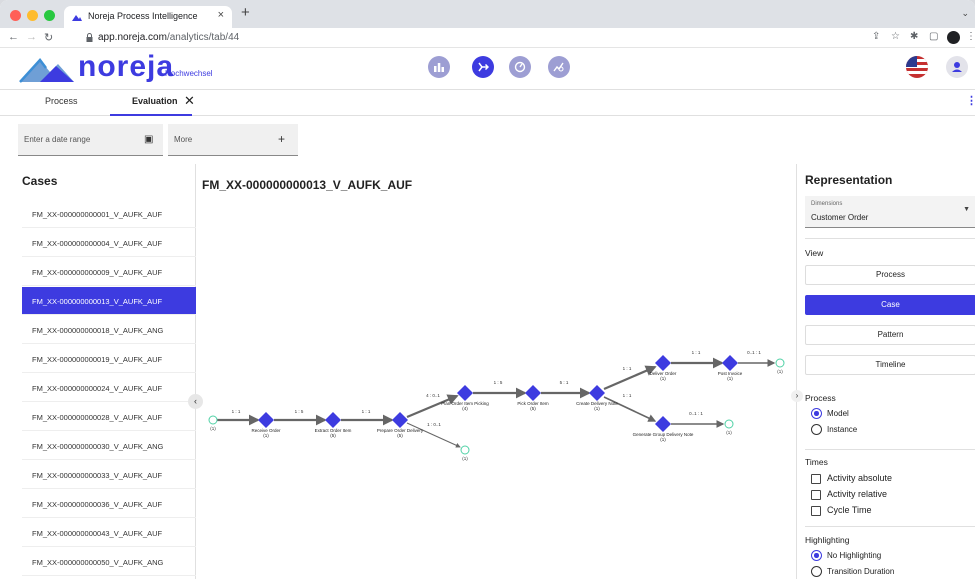 This screenshot has height=579, width=975. What do you see at coordinates (89, 37) in the screenshot?
I see `lock-icon` at bounding box center [89, 37].